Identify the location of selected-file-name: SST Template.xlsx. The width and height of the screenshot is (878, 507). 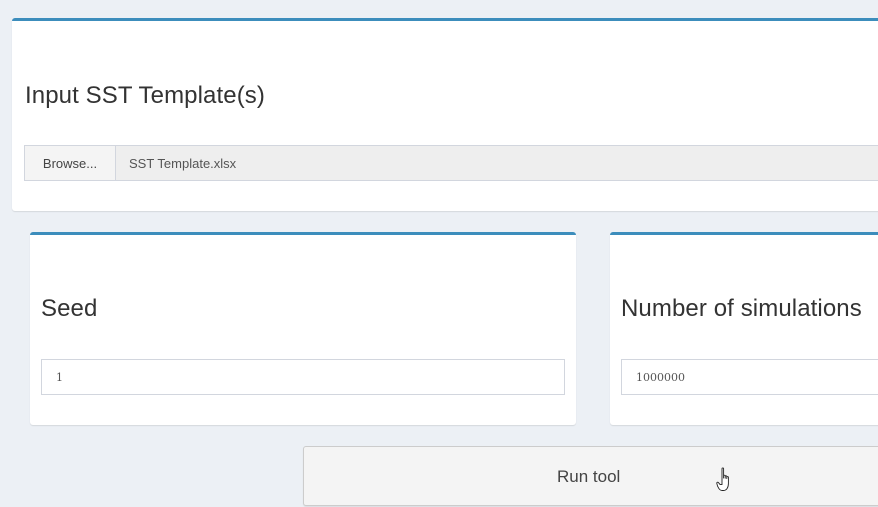
(497, 163).